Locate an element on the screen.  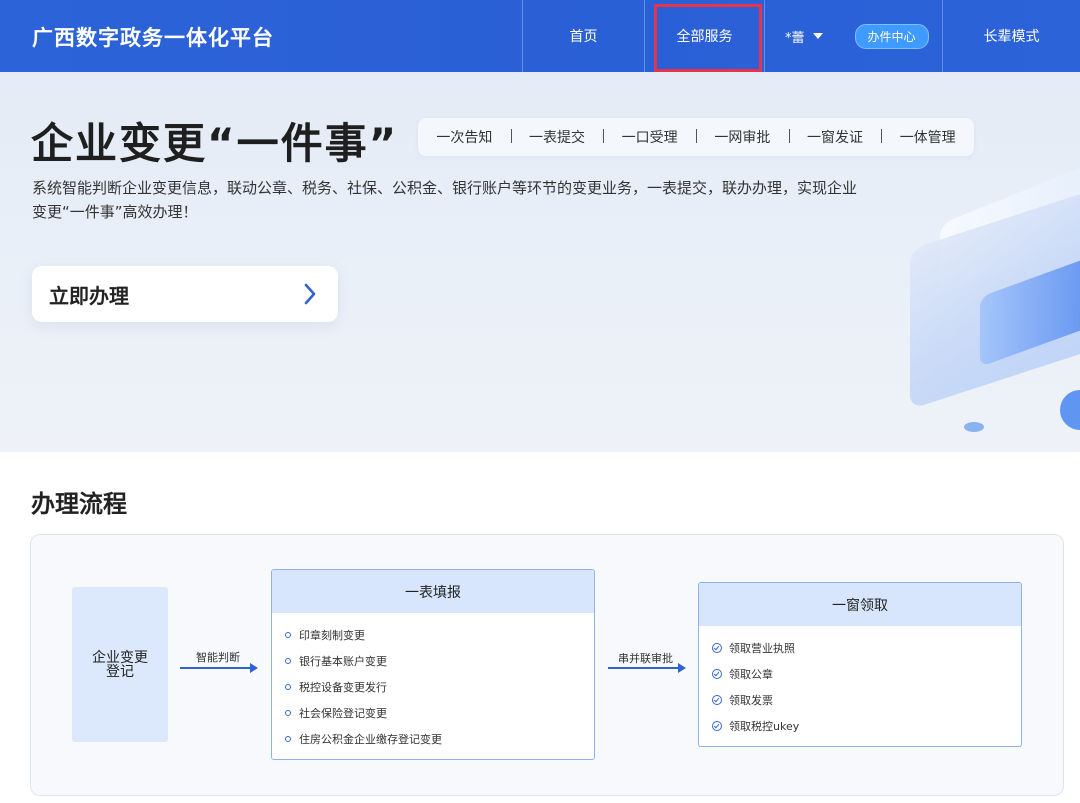
list-item: 领取税控ukey is located at coordinates (866, 726).